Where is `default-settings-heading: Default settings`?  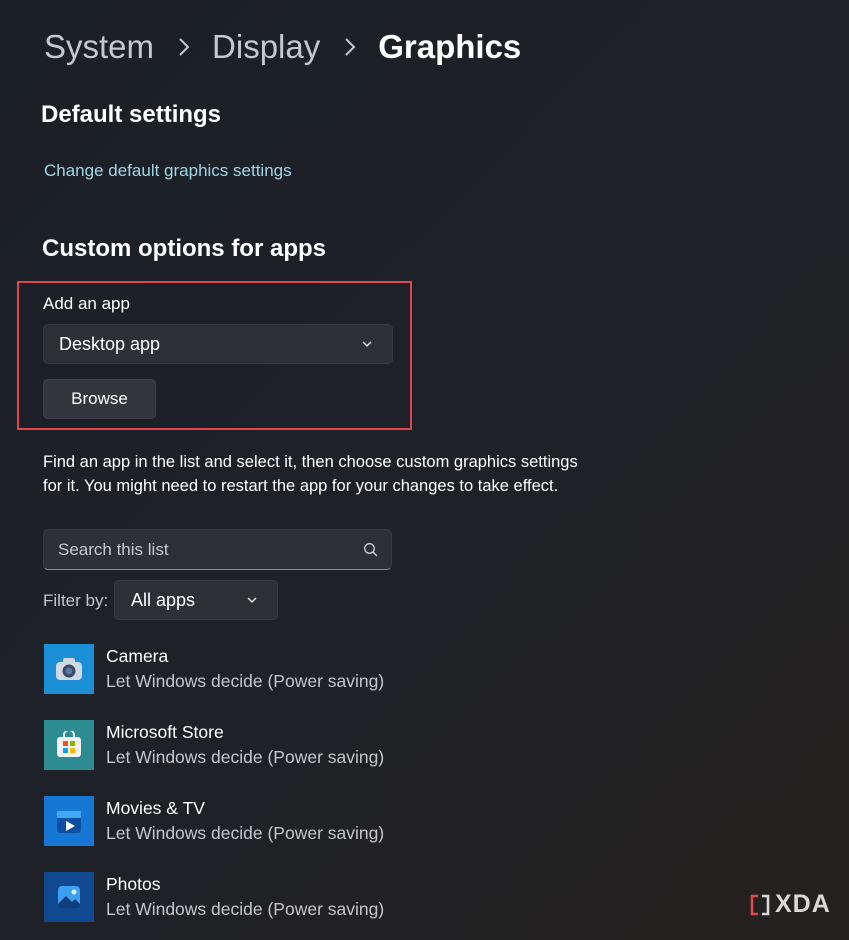 default-settings-heading: Default settings is located at coordinates (131, 114).